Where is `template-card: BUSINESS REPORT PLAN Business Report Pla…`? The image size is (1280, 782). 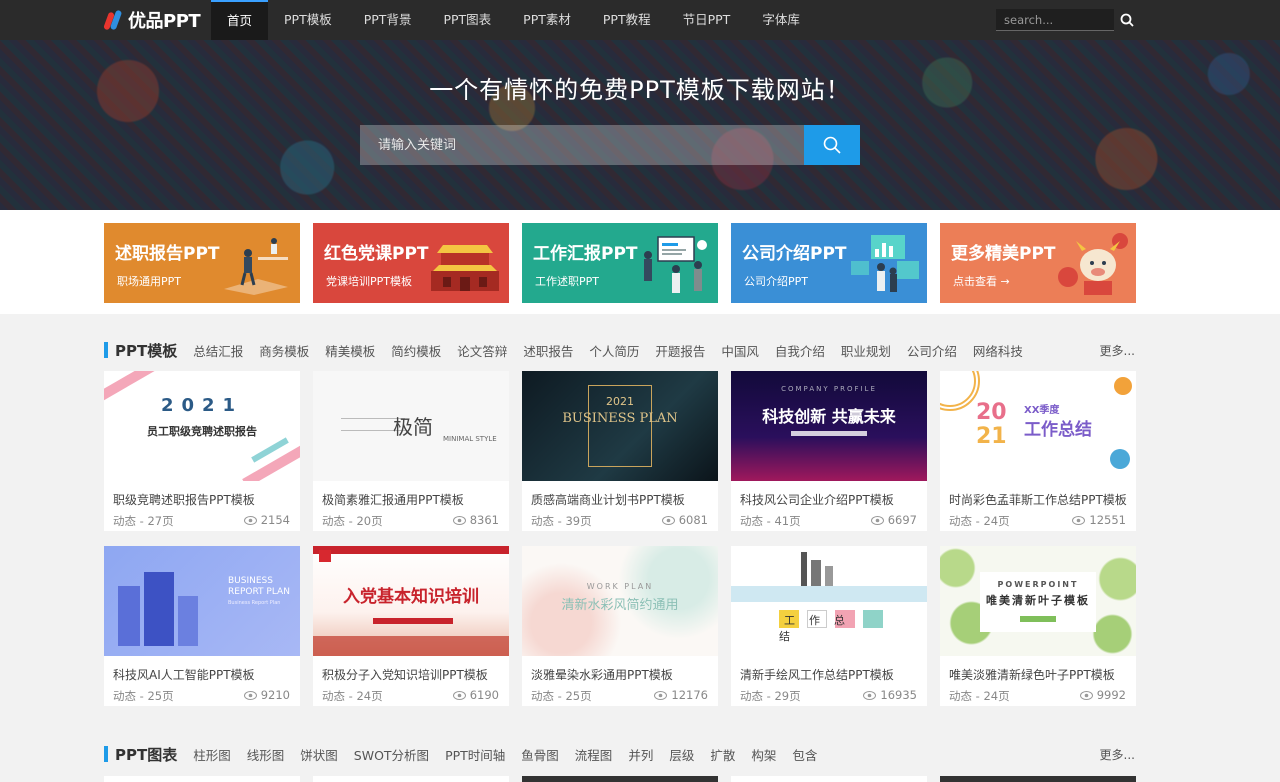
template-card: BUSINESS REPORT PLAN Business Report Pla… is located at coordinates (202, 626).